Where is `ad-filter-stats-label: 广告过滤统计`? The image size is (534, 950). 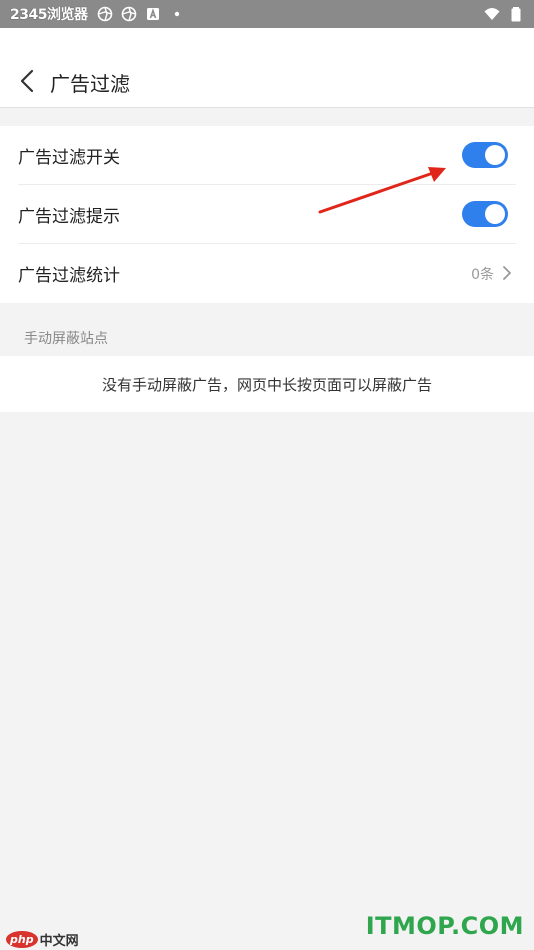
ad-filter-stats-label: 广告过滤统计 is located at coordinates (69, 276).